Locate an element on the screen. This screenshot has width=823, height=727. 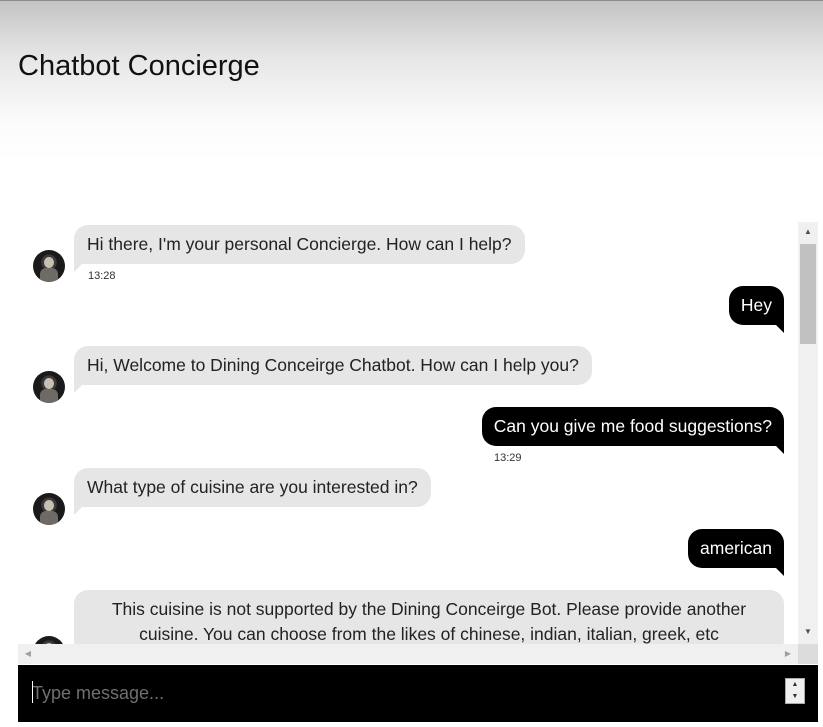
user-message: american is located at coordinates (736, 552).